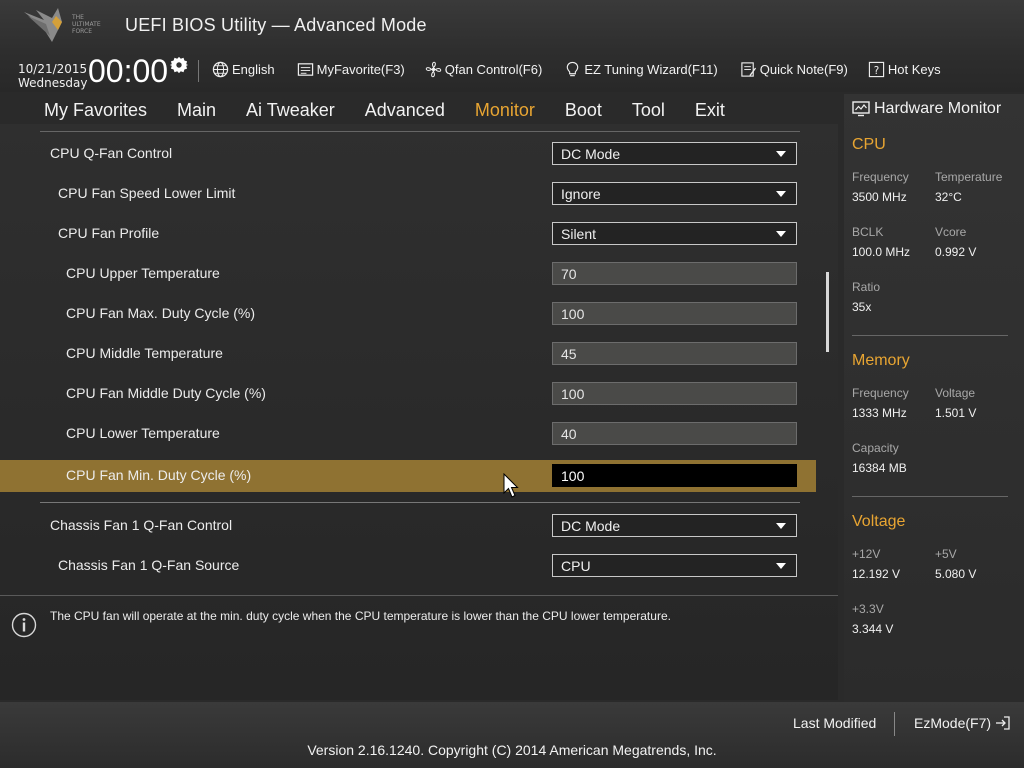 The width and height of the screenshot is (1024, 768). Describe the element at coordinates (583, 113) in the screenshot. I see `tab-boot: Boot` at that location.